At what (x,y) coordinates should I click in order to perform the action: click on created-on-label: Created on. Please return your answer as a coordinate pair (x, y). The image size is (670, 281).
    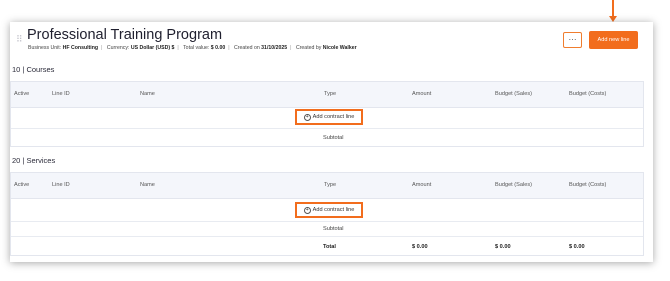
    Looking at the image, I should click on (247, 48).